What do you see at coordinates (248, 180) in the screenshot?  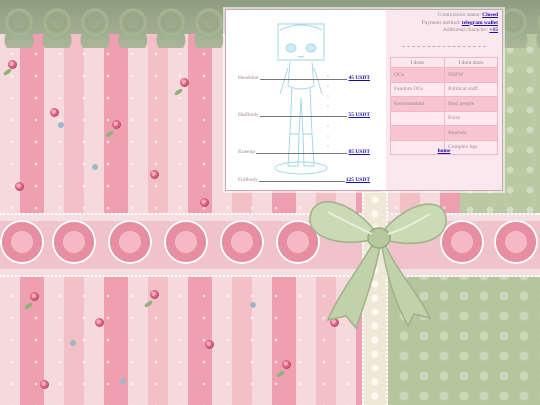 I see `price-name: Fullbody` at bounding box center [248, 180].